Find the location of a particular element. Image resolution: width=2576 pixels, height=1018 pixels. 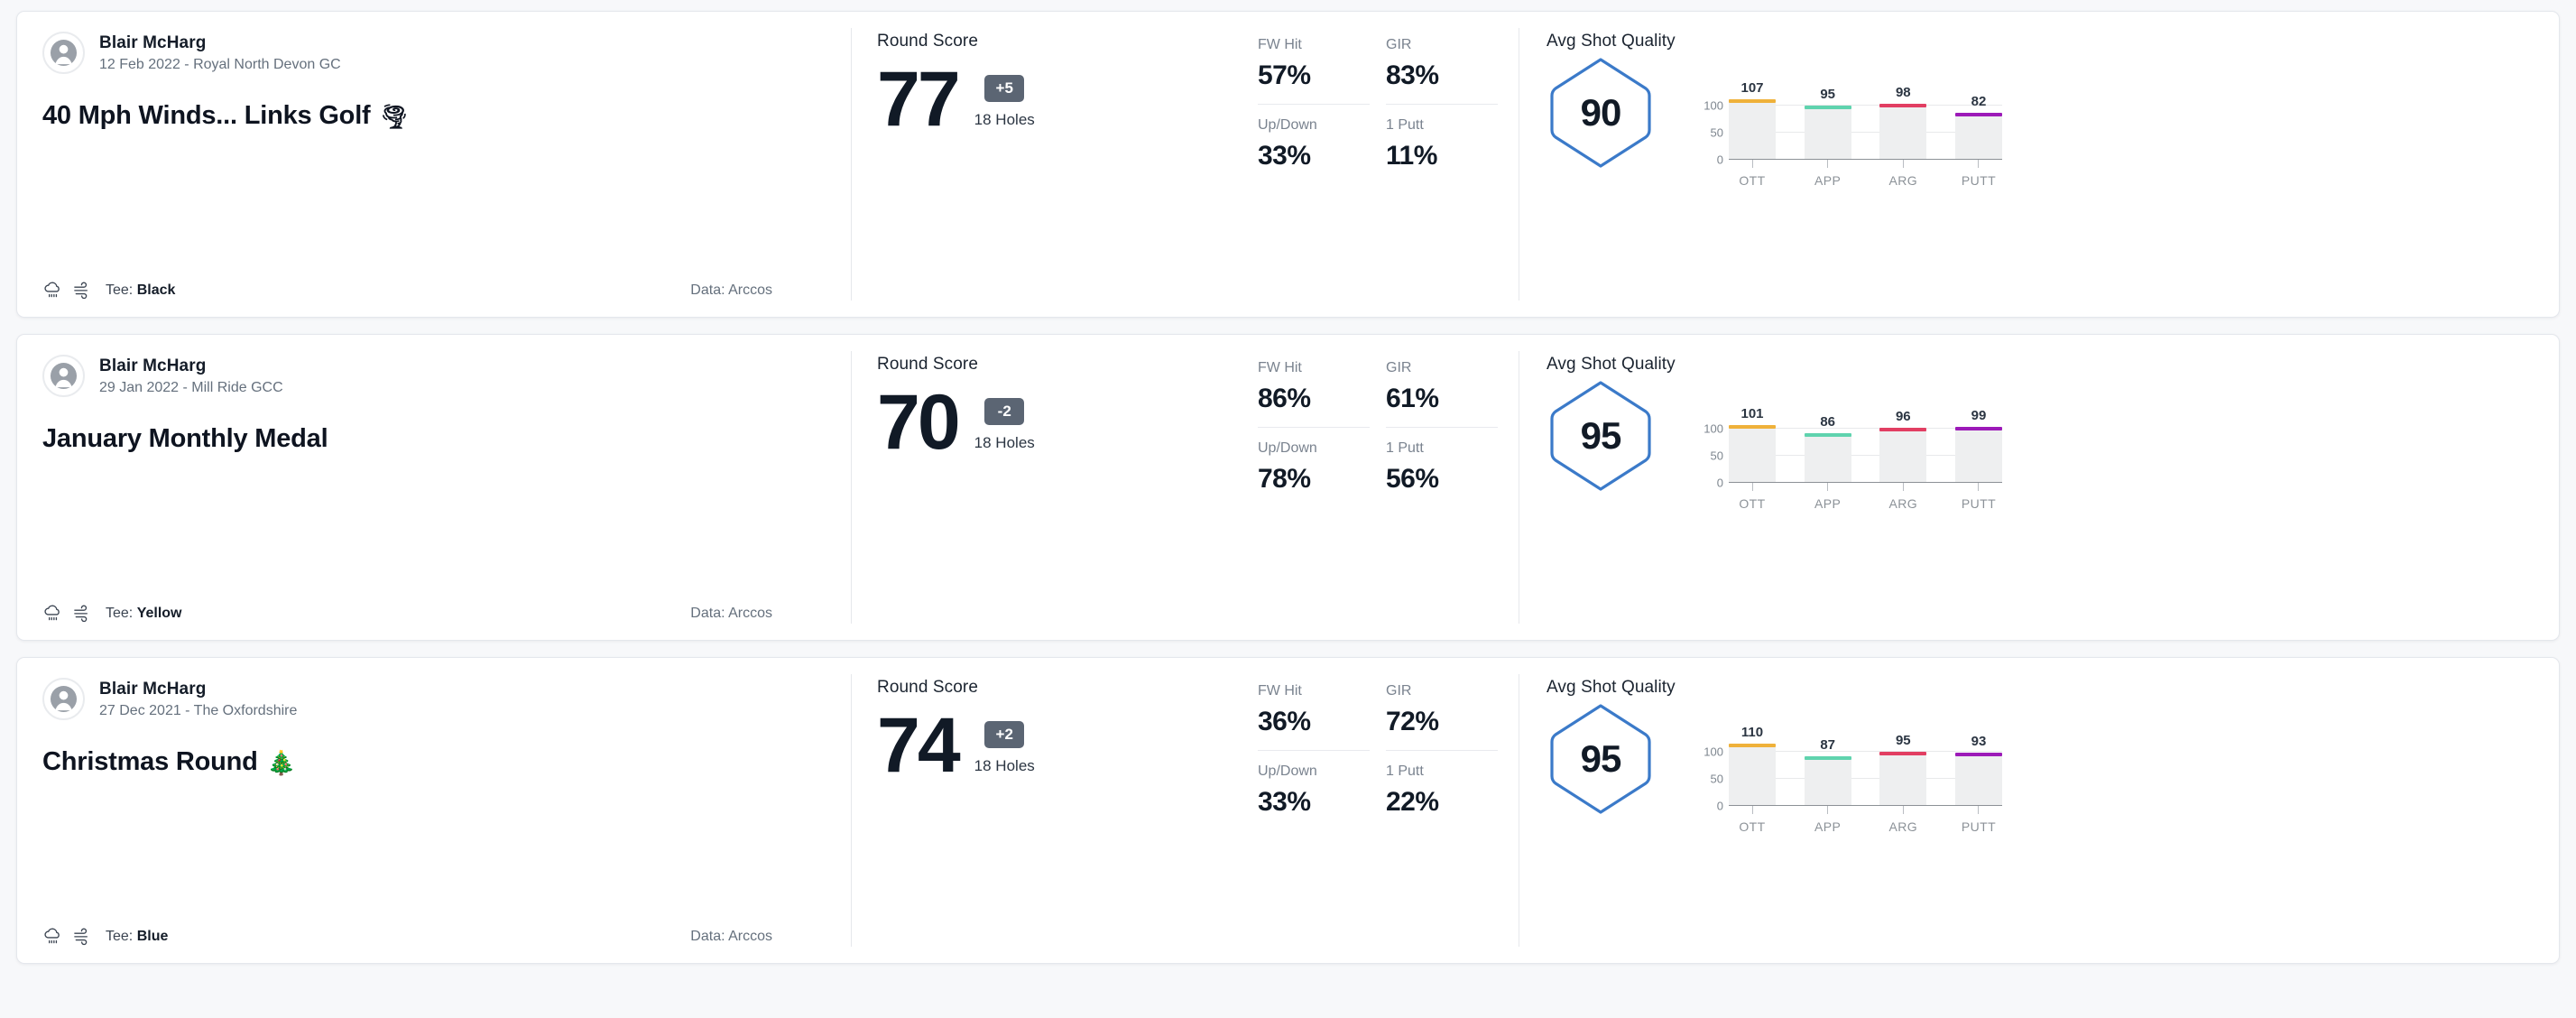

chart-x-slot: ARG is located at coordinates (1902, 174).